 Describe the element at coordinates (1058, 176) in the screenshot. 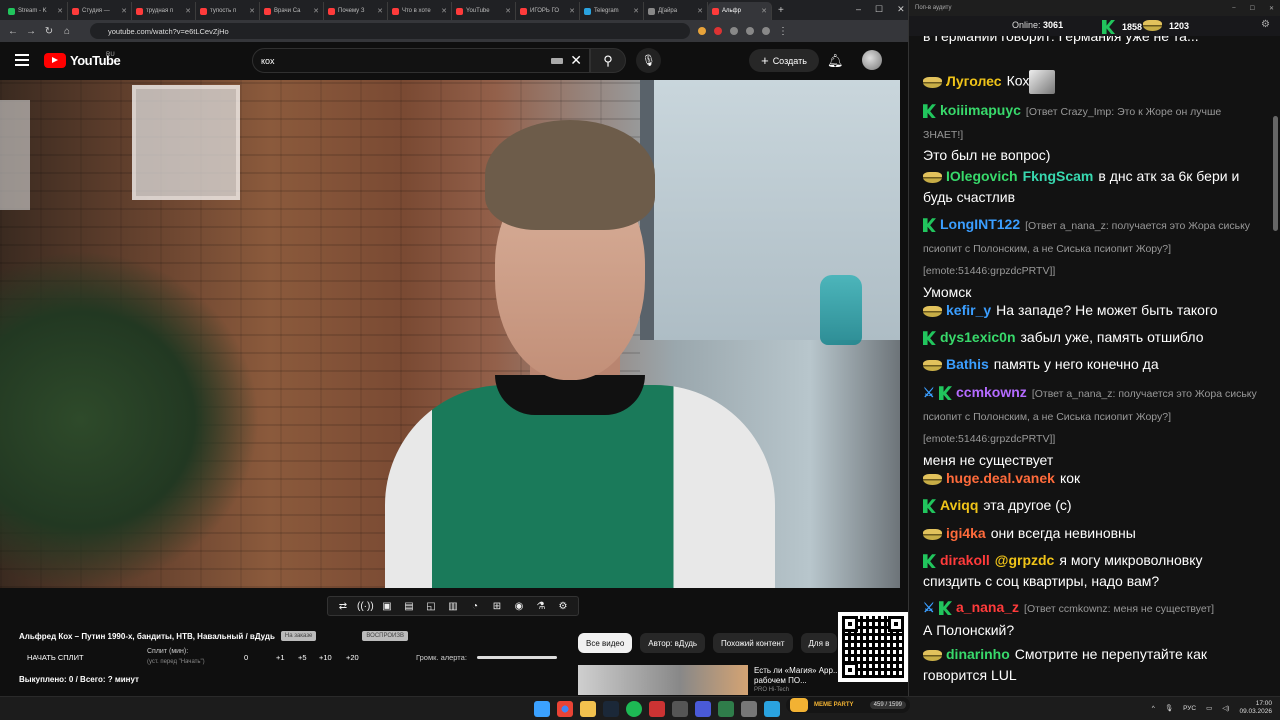

I see `chat-username: FkngScam` at that location.